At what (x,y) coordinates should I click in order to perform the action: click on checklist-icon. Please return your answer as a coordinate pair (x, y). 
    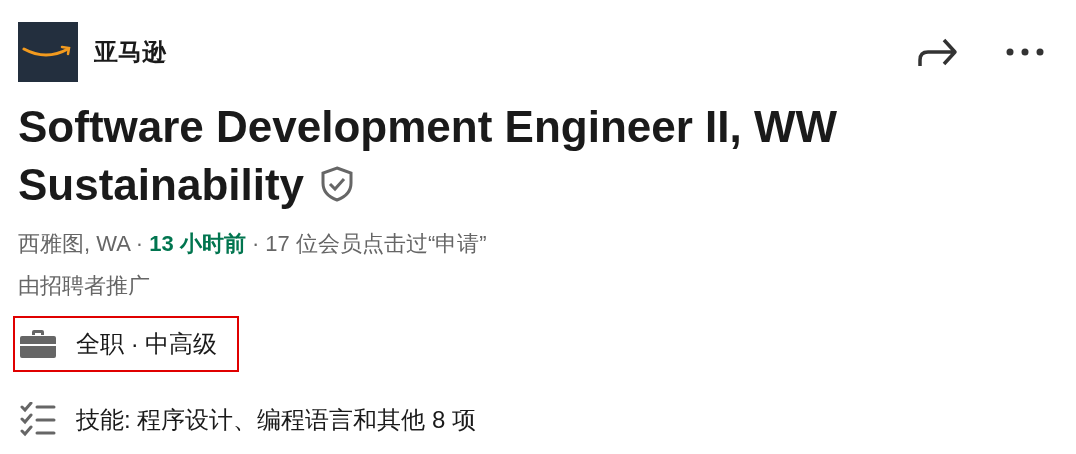
    Looking at the image, I should click on (38, 420).